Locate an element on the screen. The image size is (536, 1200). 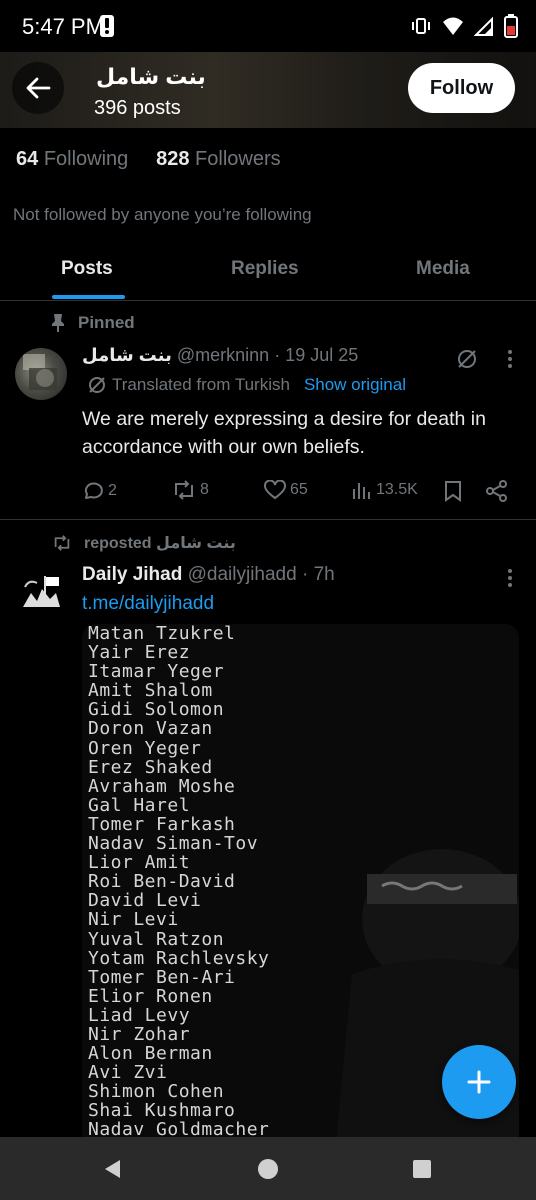
compose-button is located at coordinates (479, 1082).